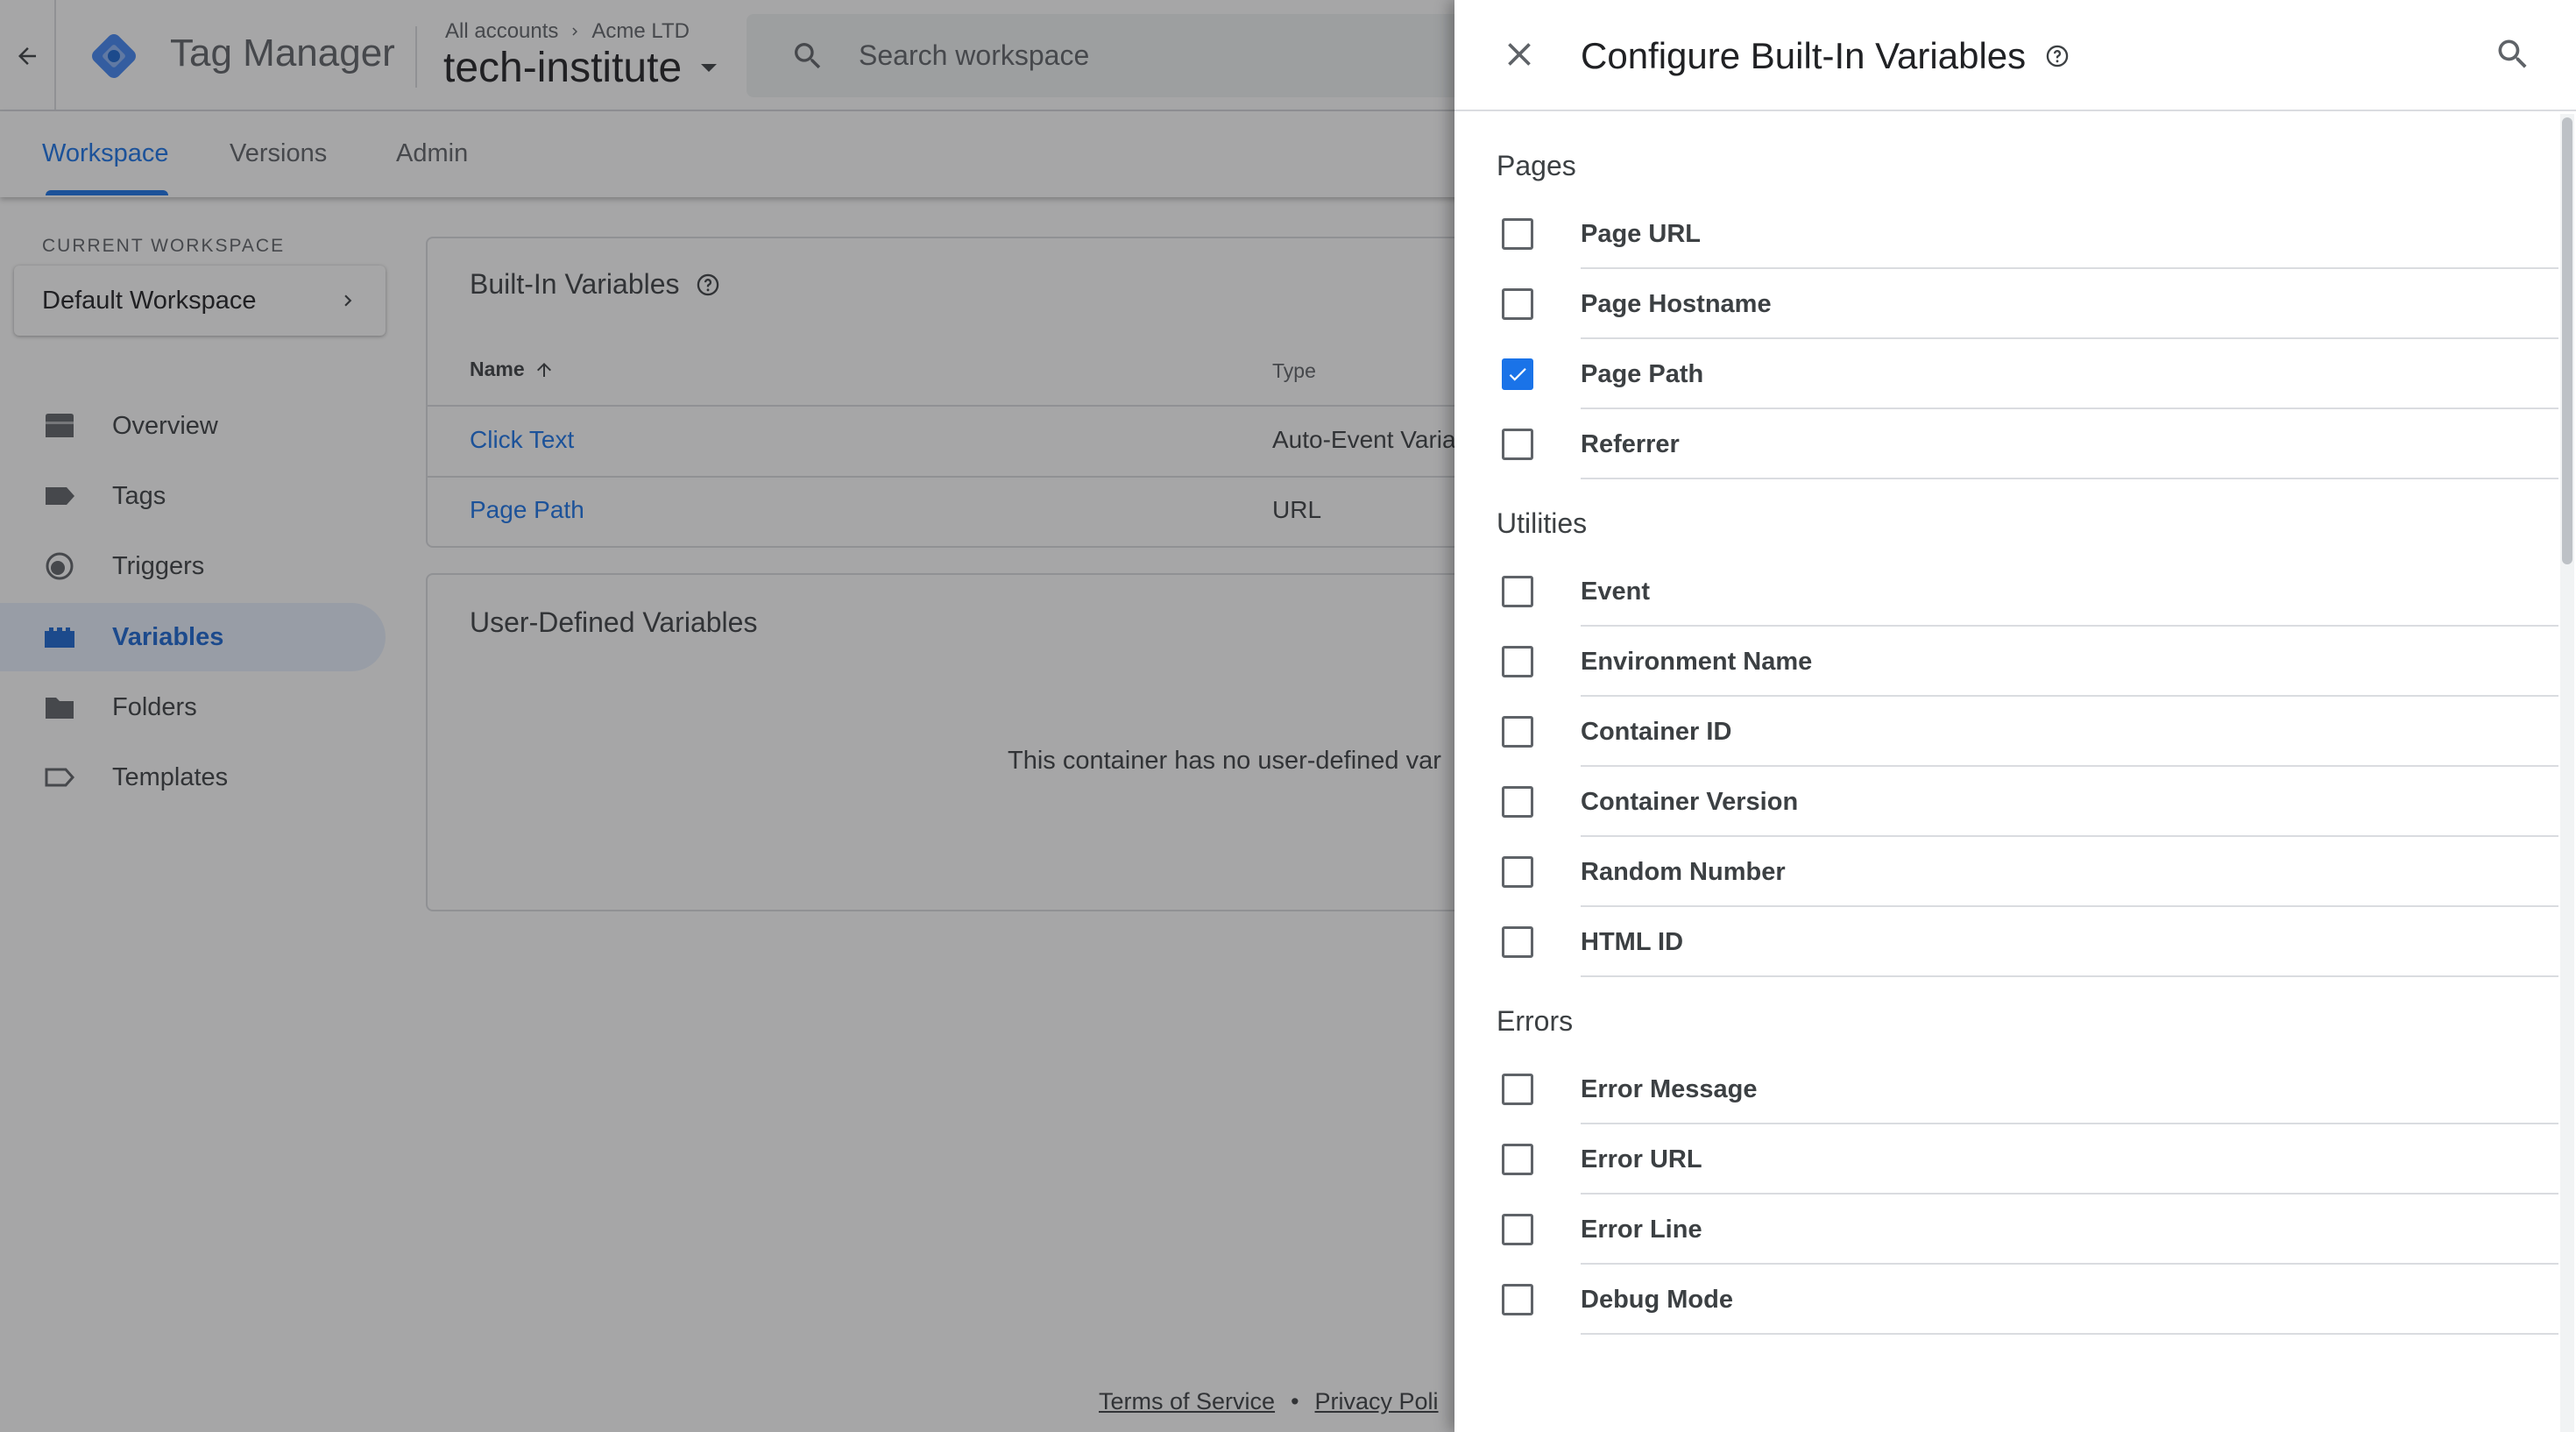  I want to click on variable-option-container-version: Container Version, so click(2006, 802).